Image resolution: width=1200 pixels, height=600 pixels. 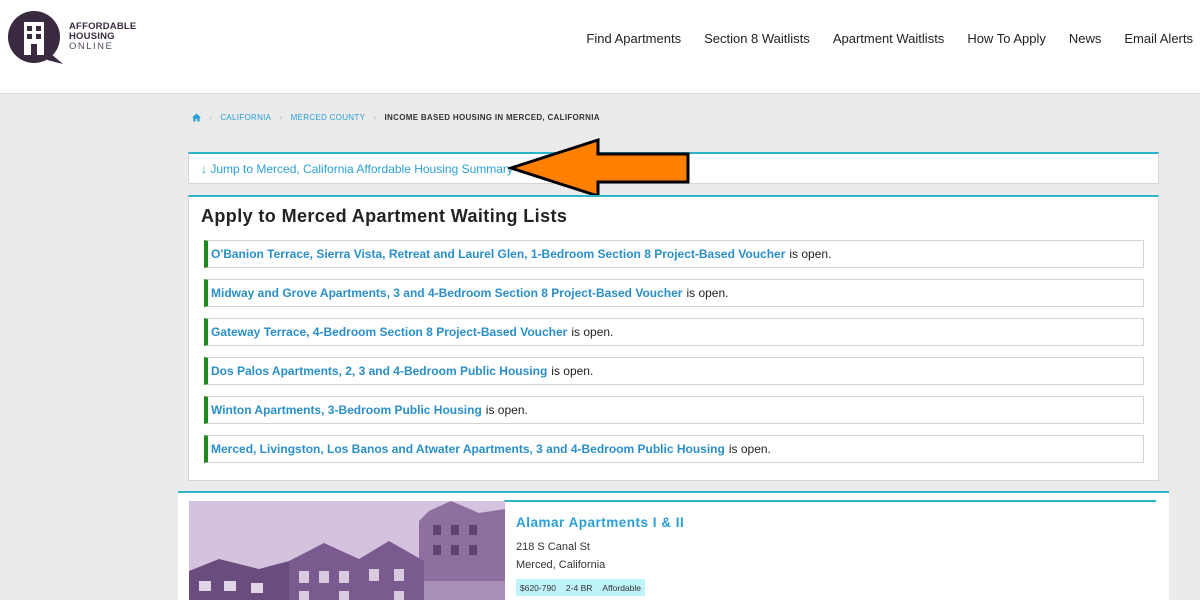 I want to click on property-tags: $620-790 2-4 BR Affordable, so click(x=580, y=587).